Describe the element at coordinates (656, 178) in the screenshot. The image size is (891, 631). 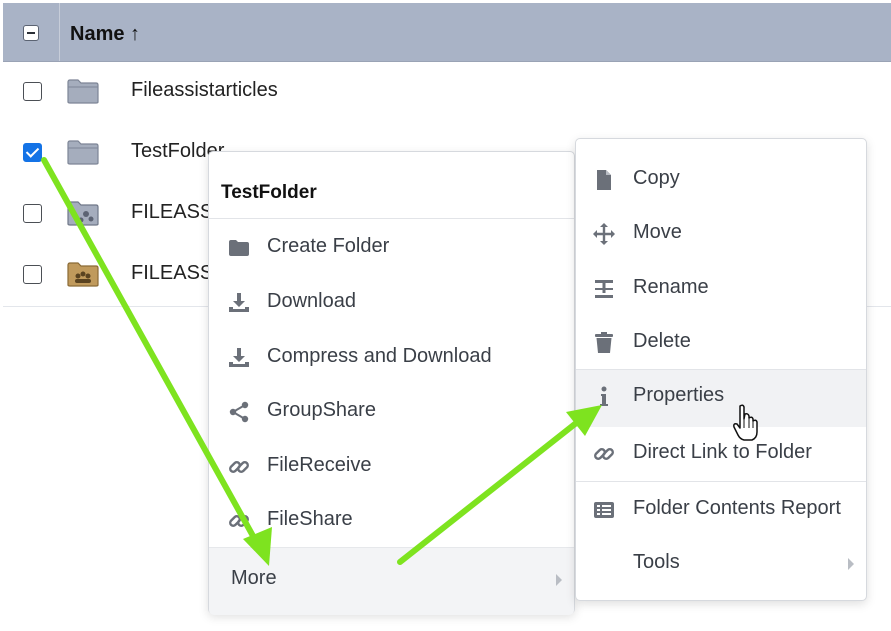
I see `menu-item-label: Copy` at that location.